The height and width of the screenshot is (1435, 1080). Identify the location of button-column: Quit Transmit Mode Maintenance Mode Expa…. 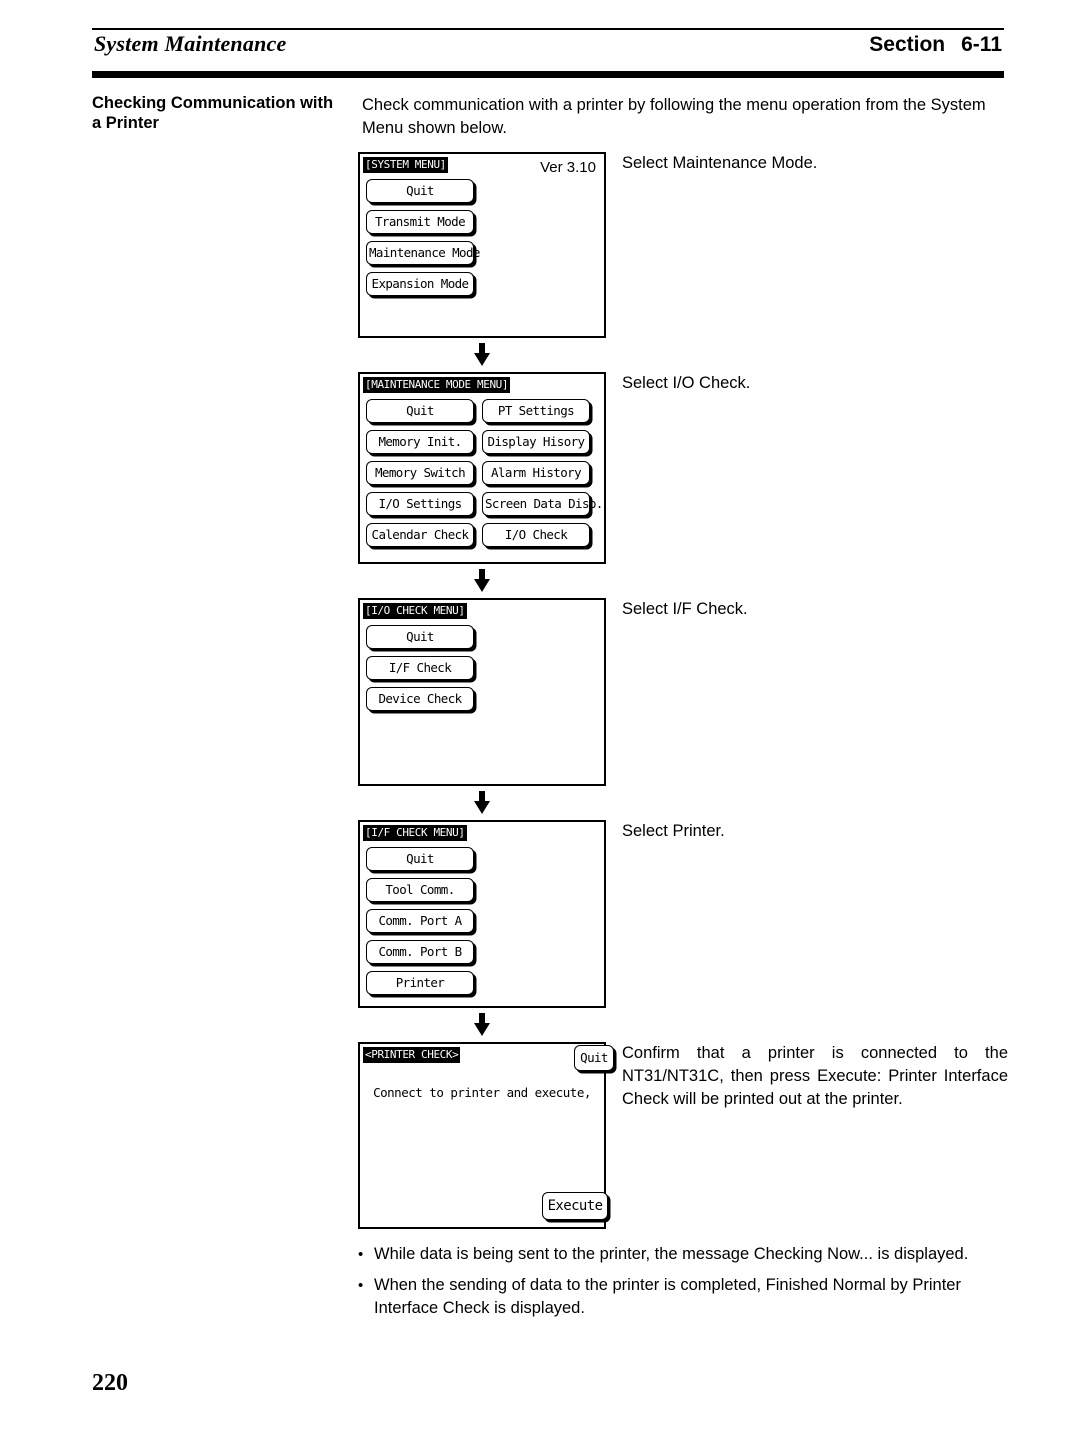
(423, 239).